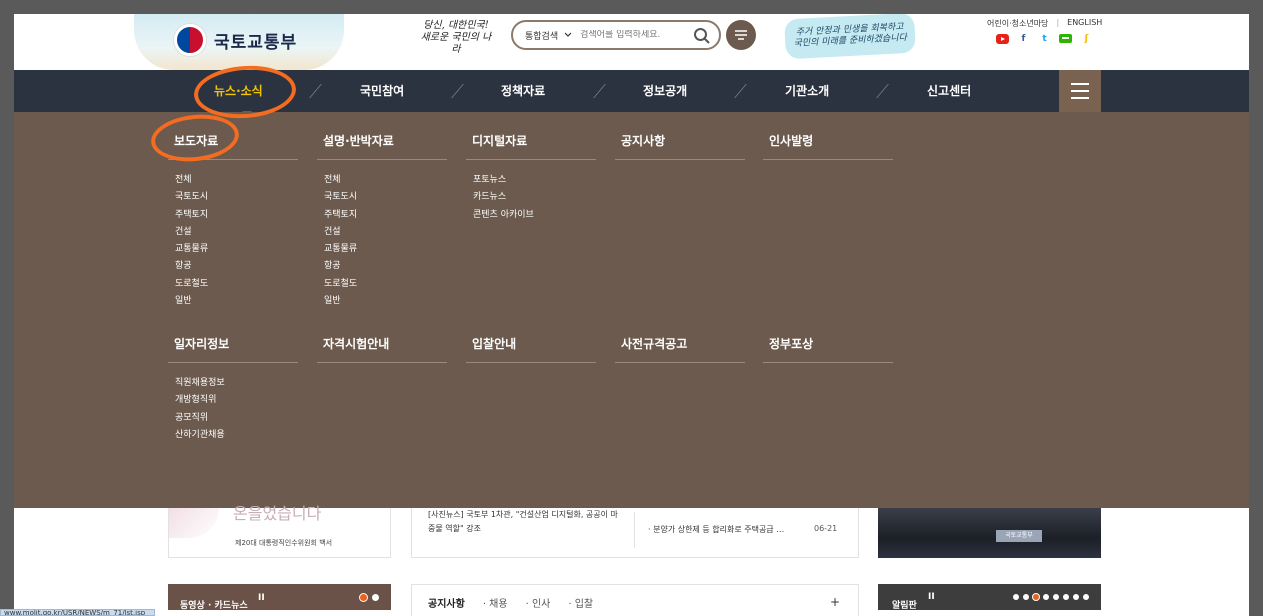 This screenshot has height=616, width=1263. I want to click on notice-tabs: 공지사항 · 채용 · 인사 · 입찰 +, so click(635, 600).